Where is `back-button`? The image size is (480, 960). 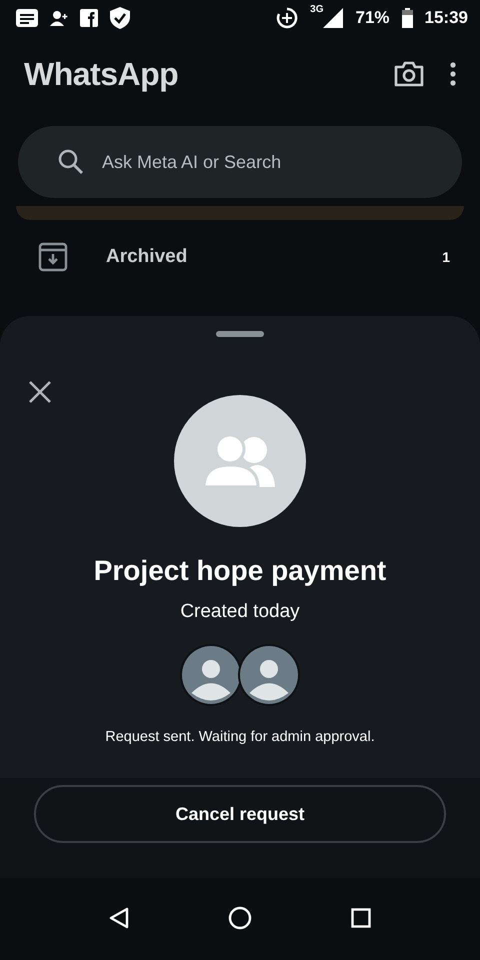 back-button is located at coordinates (119, 918).